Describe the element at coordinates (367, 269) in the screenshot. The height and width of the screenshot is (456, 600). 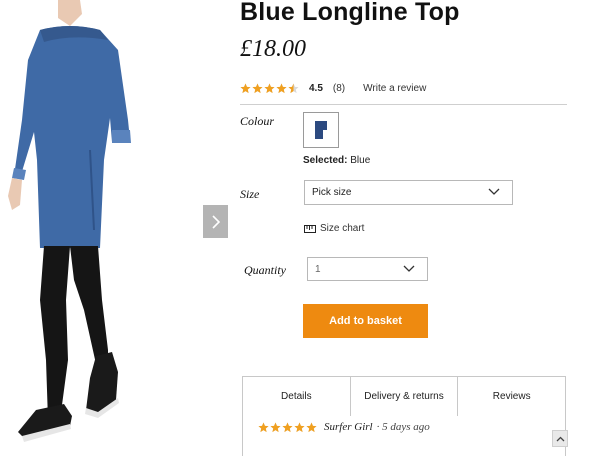
I see `quantity-select: 1` at that location.